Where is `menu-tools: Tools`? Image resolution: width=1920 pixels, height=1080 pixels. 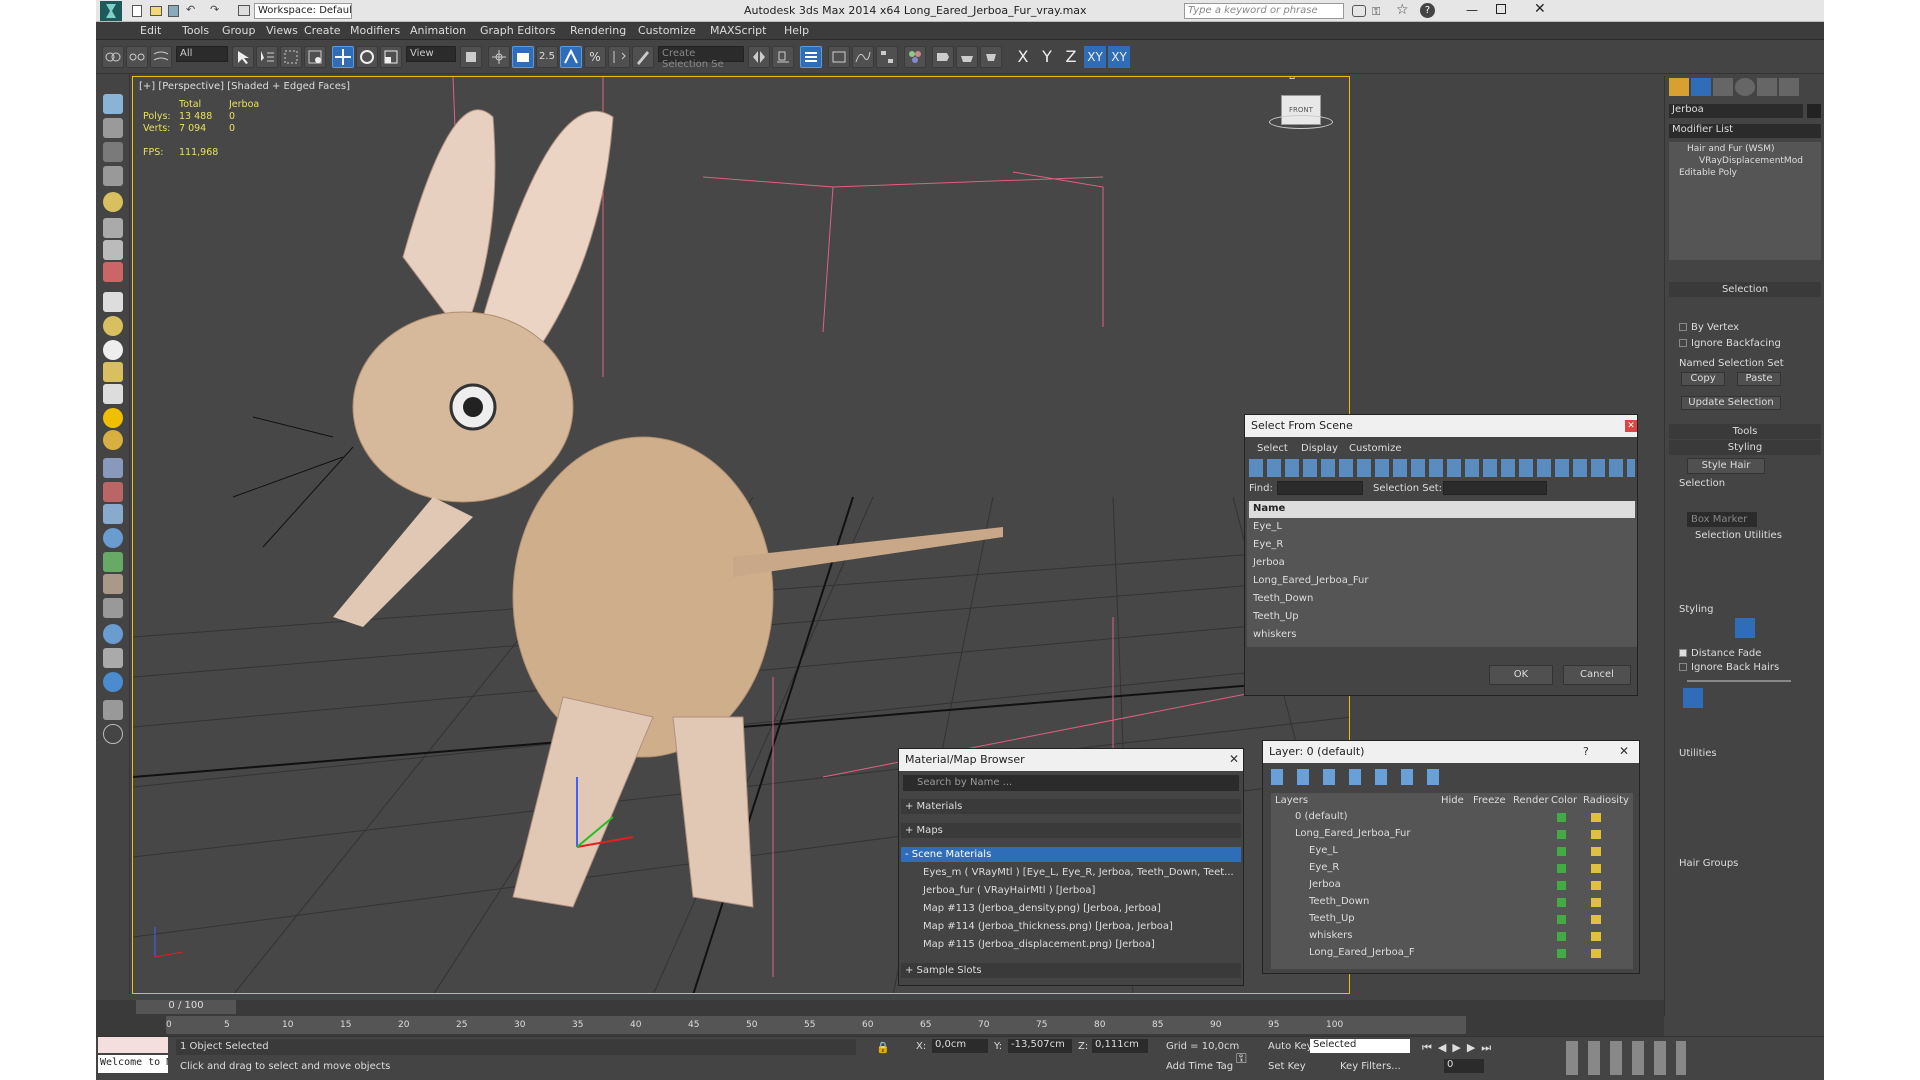 menu-tools: Tools is located at coordinates (195, 30).